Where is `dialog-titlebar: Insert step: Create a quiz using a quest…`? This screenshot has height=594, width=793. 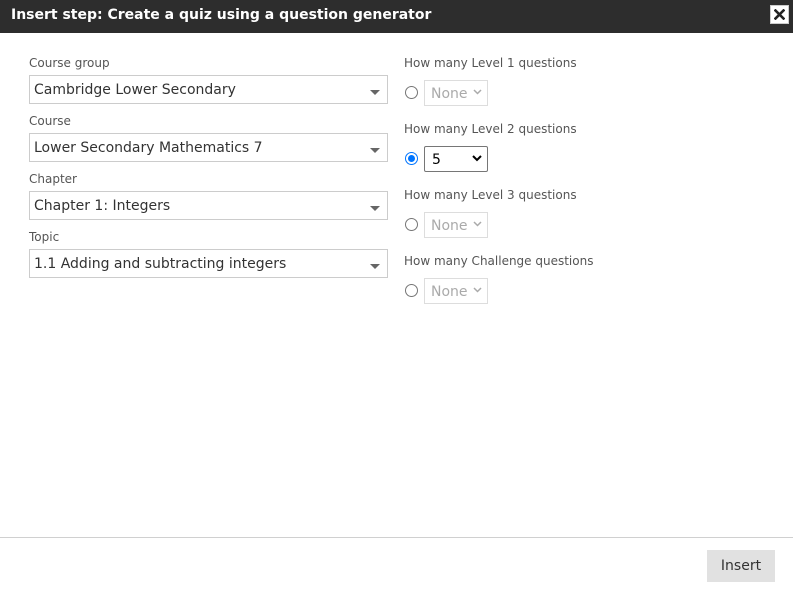 dialog-titlebar: Insert step: Create a quiz using a quest… is located at coordinates (396, 16).